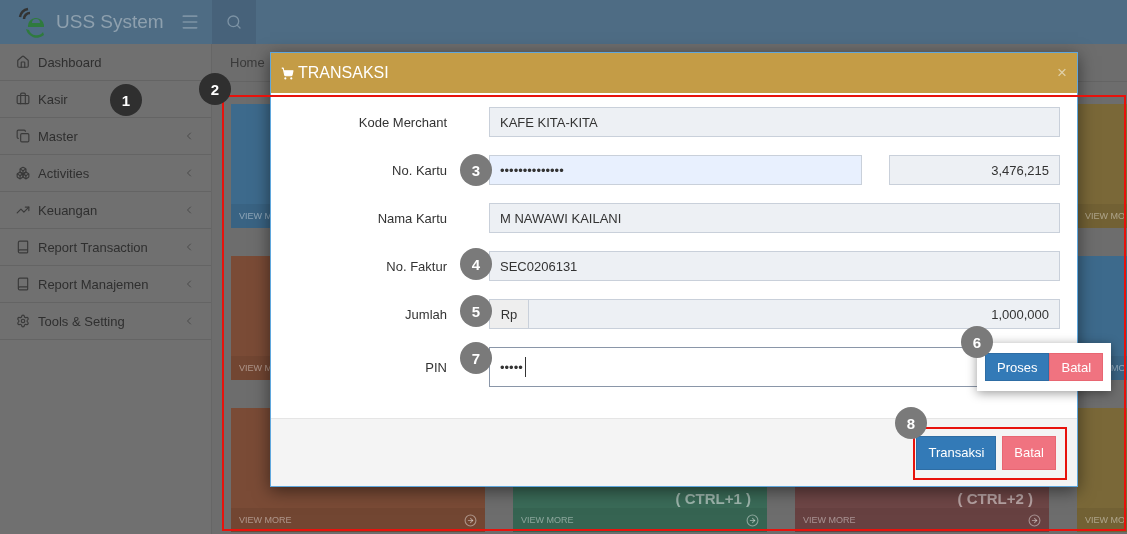  What do you see at coordinates (64, 173) in the screenshot?
I see `sidebar-item: Activities` at bounding box center [64, 173].